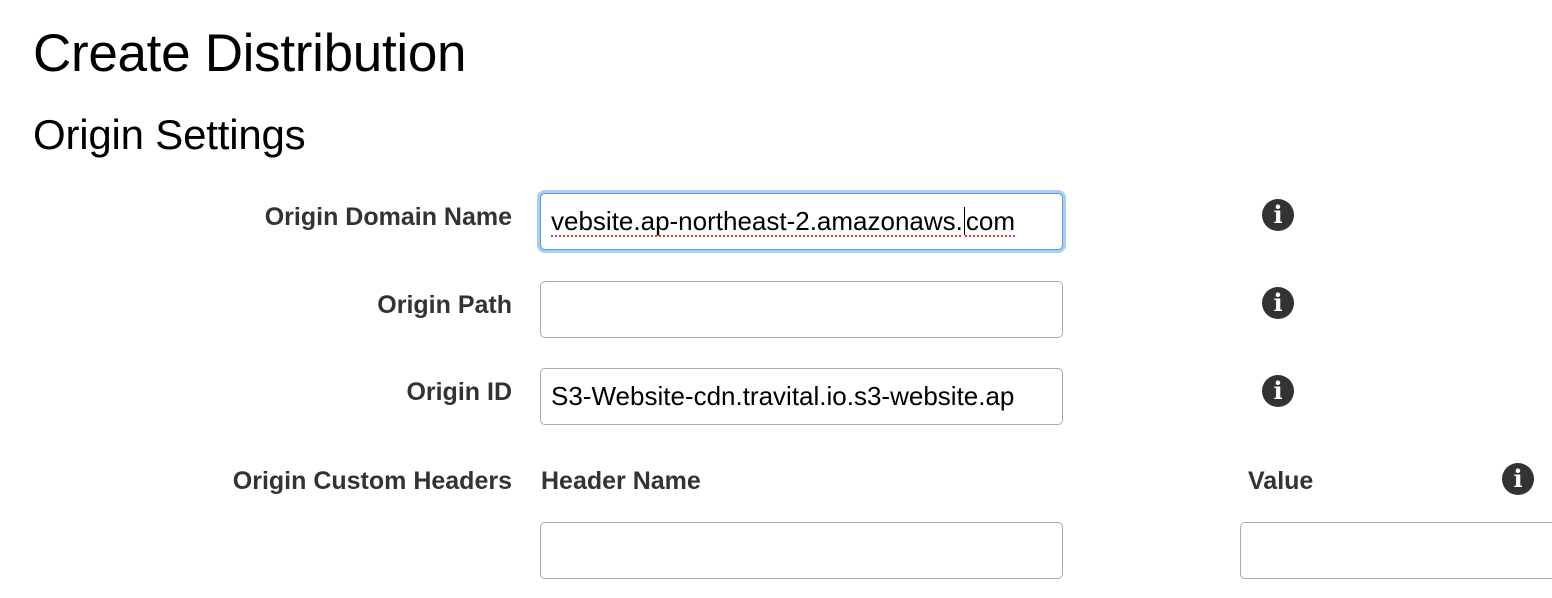  I want to click on header-name-input, so click(801, 550).